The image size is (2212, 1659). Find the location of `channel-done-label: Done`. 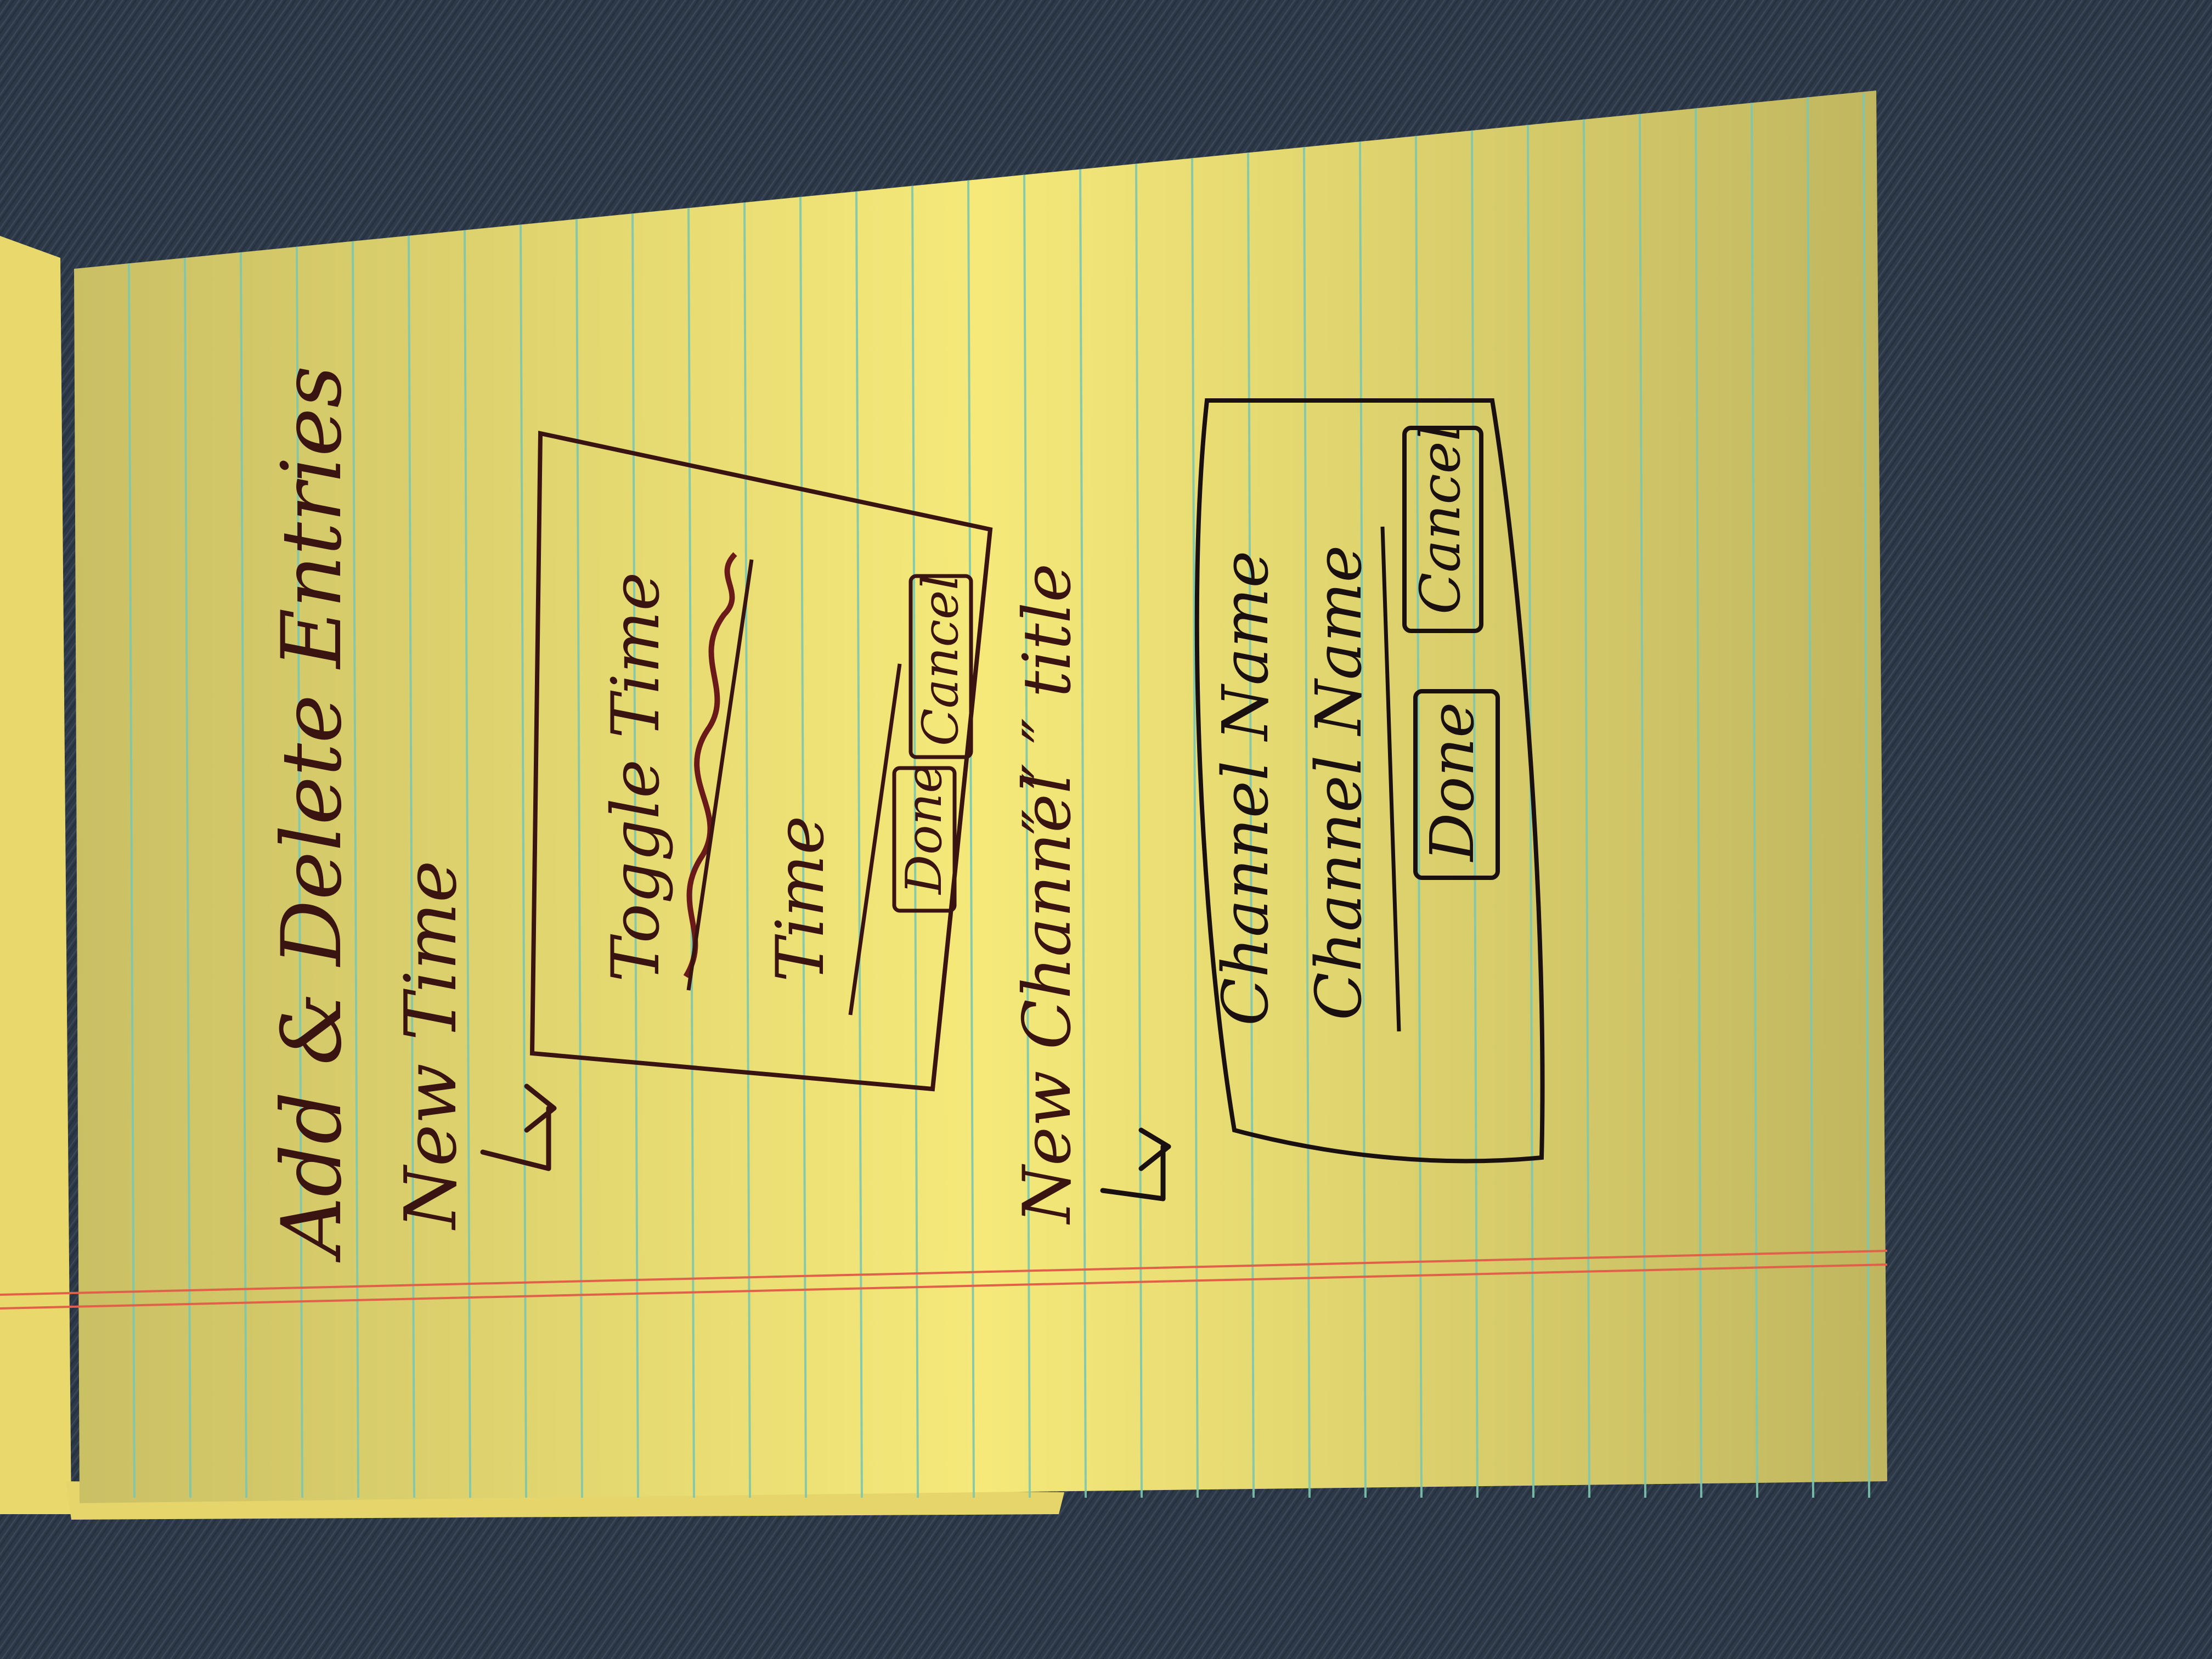

channel-done-label: Done is located at coordinates (1452, 782).